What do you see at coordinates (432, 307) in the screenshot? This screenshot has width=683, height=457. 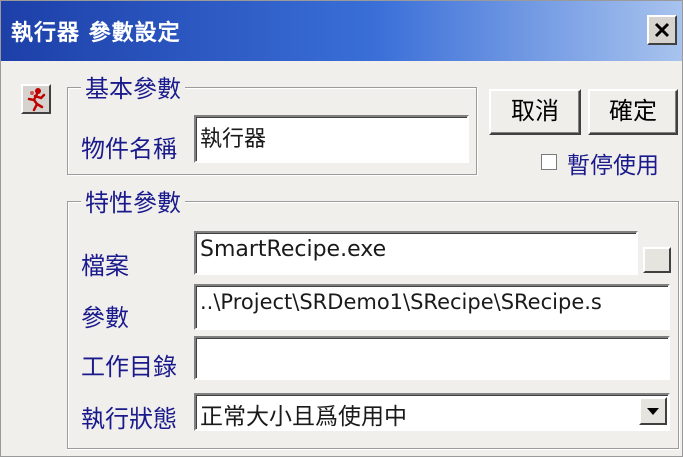 I see `params-field: ..\Project\SRDemo1\SRecipe\SRecipe.s` at bounding box center [432, 307].